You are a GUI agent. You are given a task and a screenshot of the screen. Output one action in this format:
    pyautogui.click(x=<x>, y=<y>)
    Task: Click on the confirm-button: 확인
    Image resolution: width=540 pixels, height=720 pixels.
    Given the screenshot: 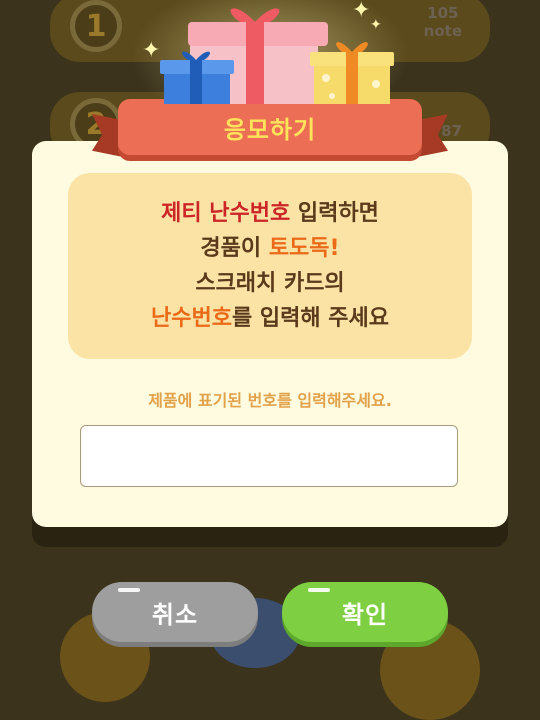 What is the action you would take?
    pyautogui.click(x=365, y=612)
    